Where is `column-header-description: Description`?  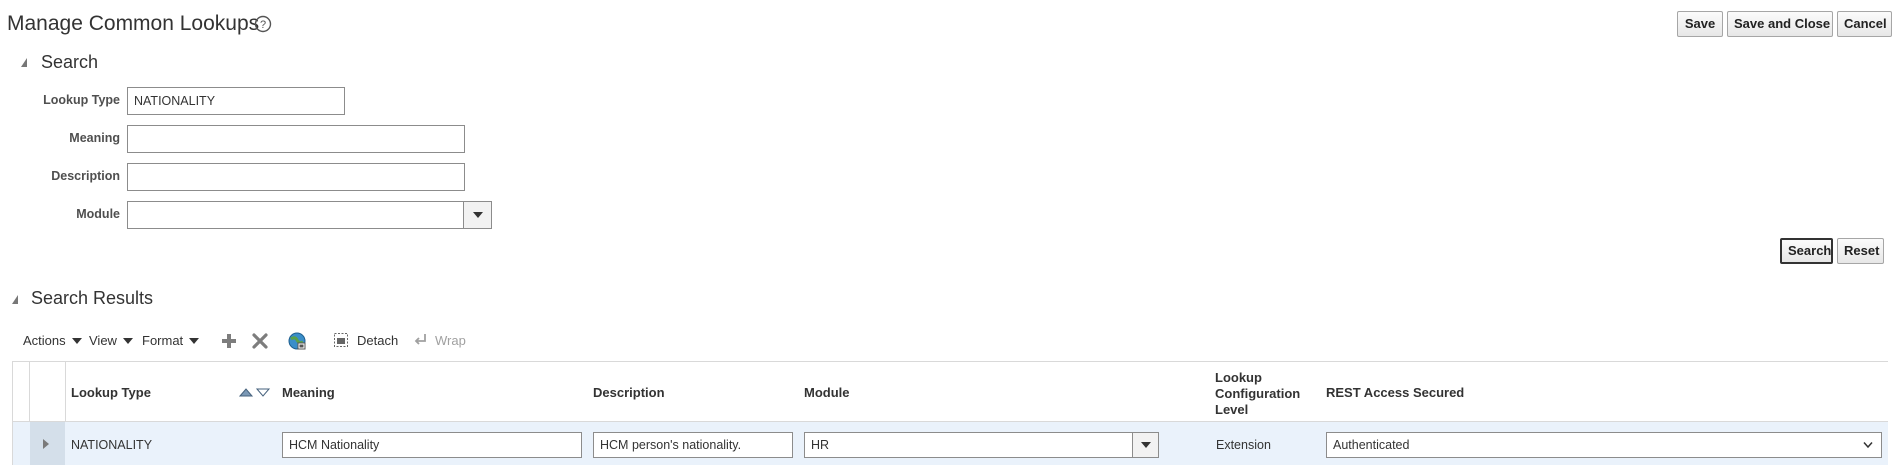
column-header-description: Description is located at coordinates (629, 392).